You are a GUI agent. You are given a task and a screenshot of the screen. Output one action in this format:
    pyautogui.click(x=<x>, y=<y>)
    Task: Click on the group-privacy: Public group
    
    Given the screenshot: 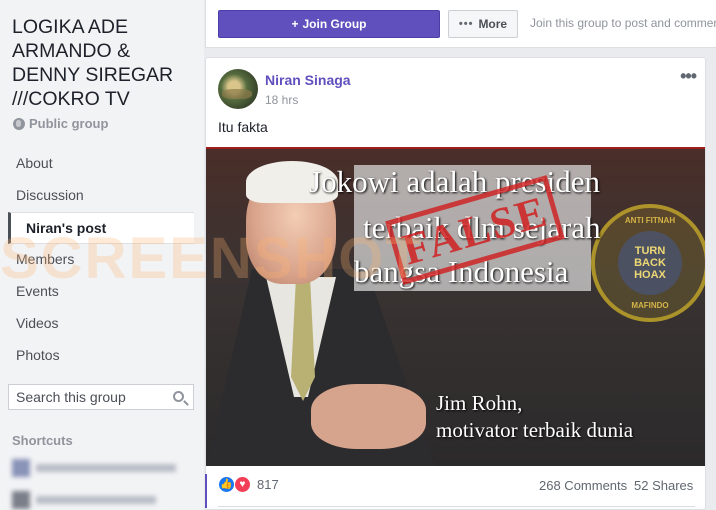 What is the action you would take?
    pyautogui.click(x=60, y=123)
    